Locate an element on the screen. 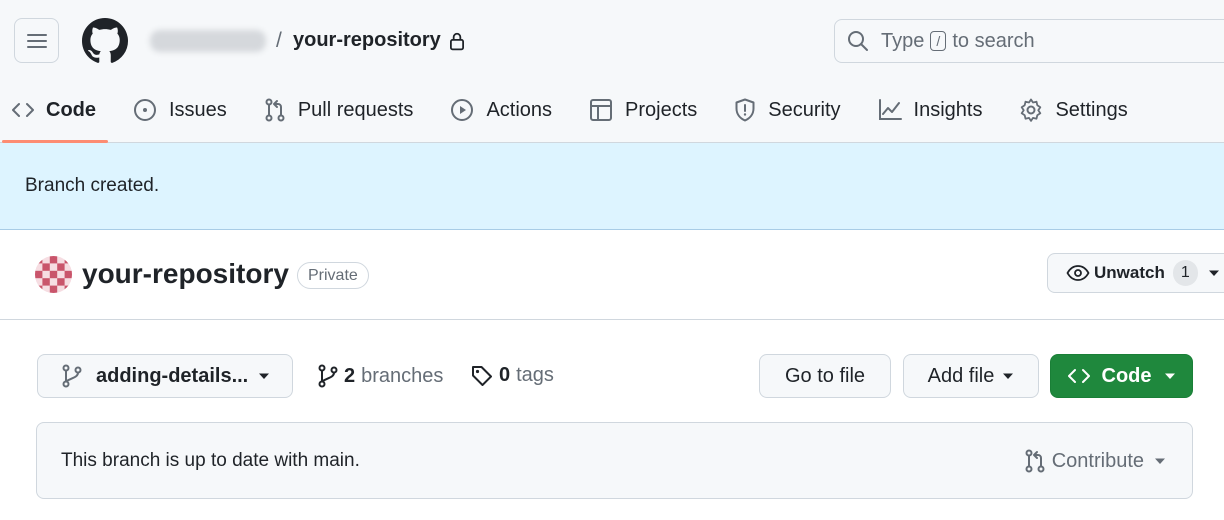 The image size is (1224, 520). tab-pull-requests: Pull requests is located at coordinates (339, 110).